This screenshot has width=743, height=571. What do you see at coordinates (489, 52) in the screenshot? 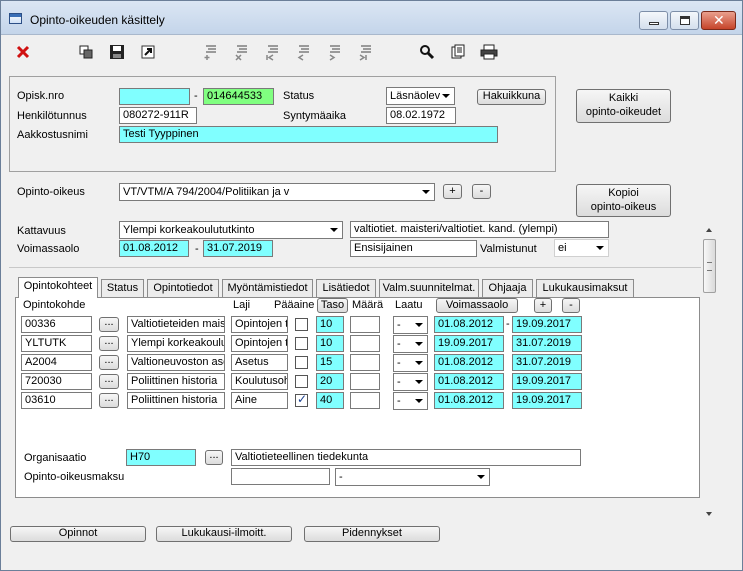
I see `print-button` at bounding box center [489, 52].